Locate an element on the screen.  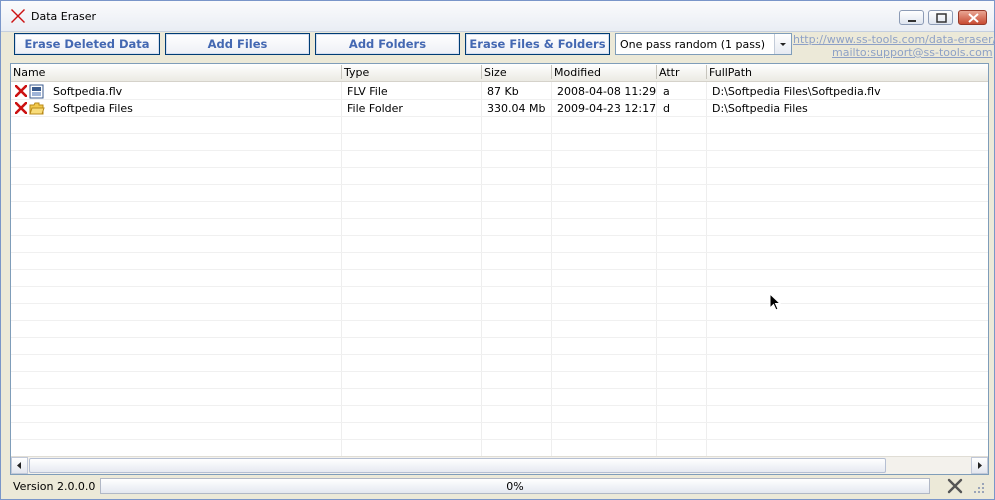
scrollbar-thumb is located at coordinates (457, 465).